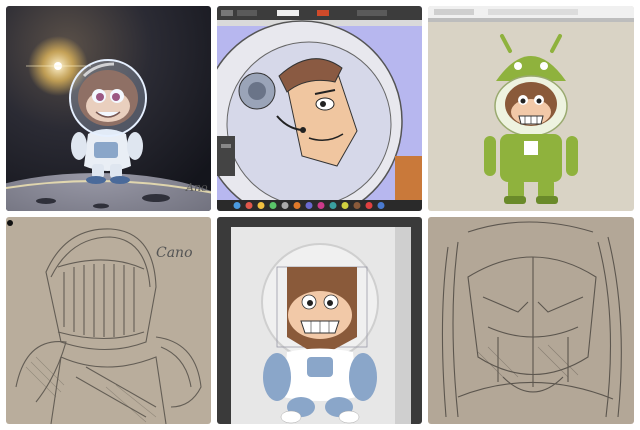  I want to click on artist-signature: Ano, so click(196, 187).